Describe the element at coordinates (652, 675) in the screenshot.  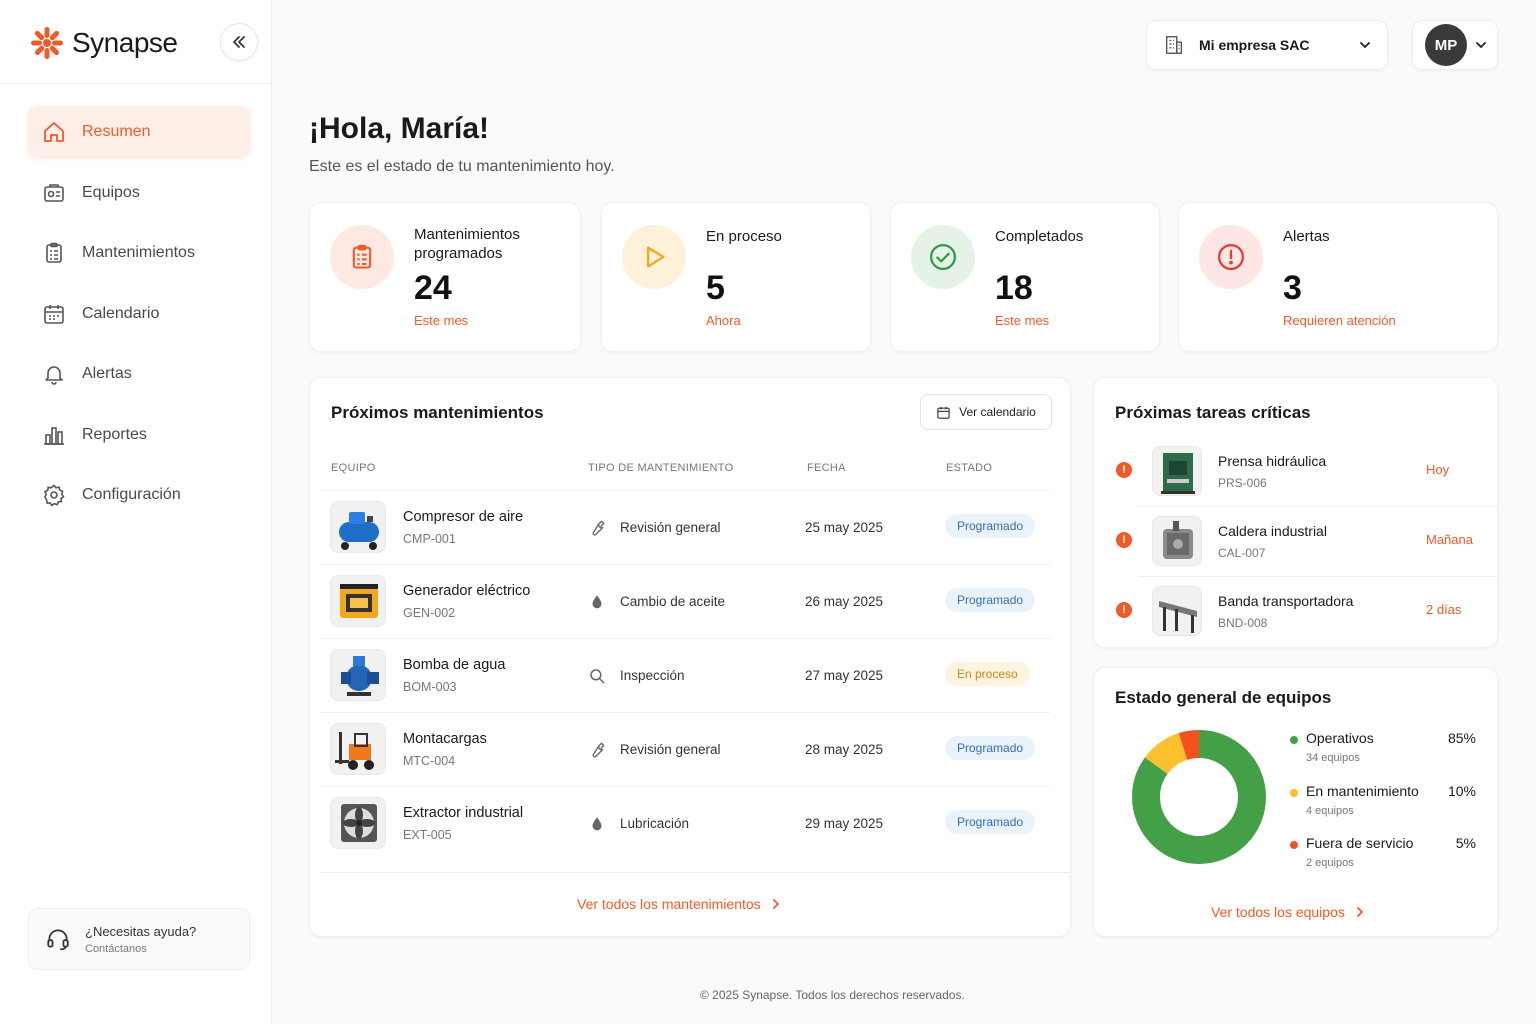
I see `maintenance-type: Inspección` at that location.